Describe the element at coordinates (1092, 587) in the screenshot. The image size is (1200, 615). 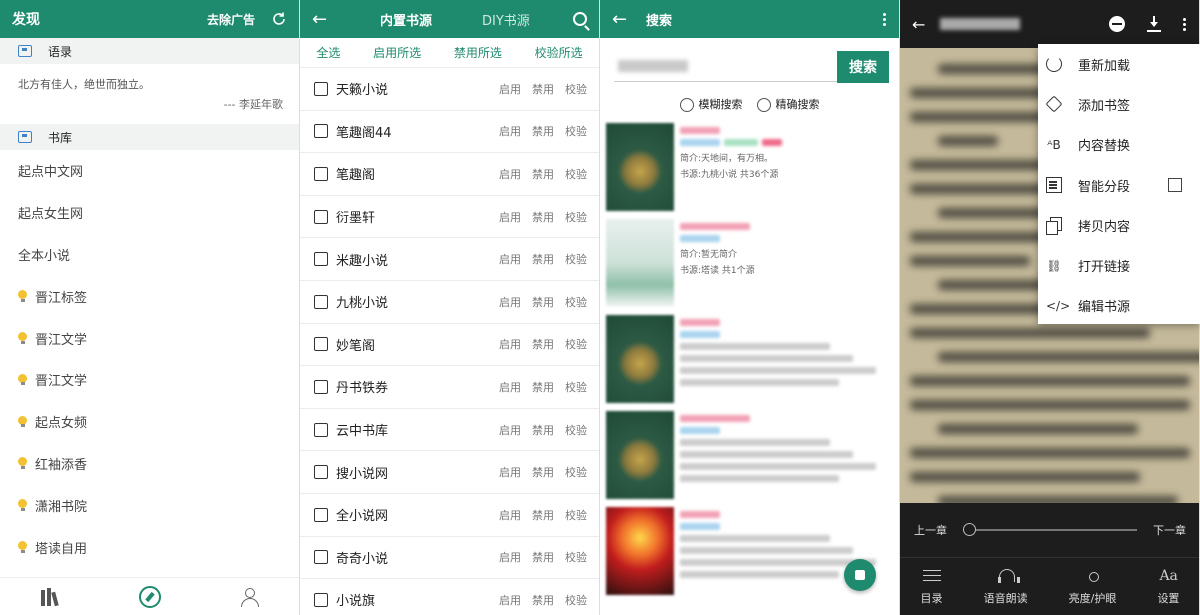
I see `reader-bottom-item: 亮度/护眼` at that location.